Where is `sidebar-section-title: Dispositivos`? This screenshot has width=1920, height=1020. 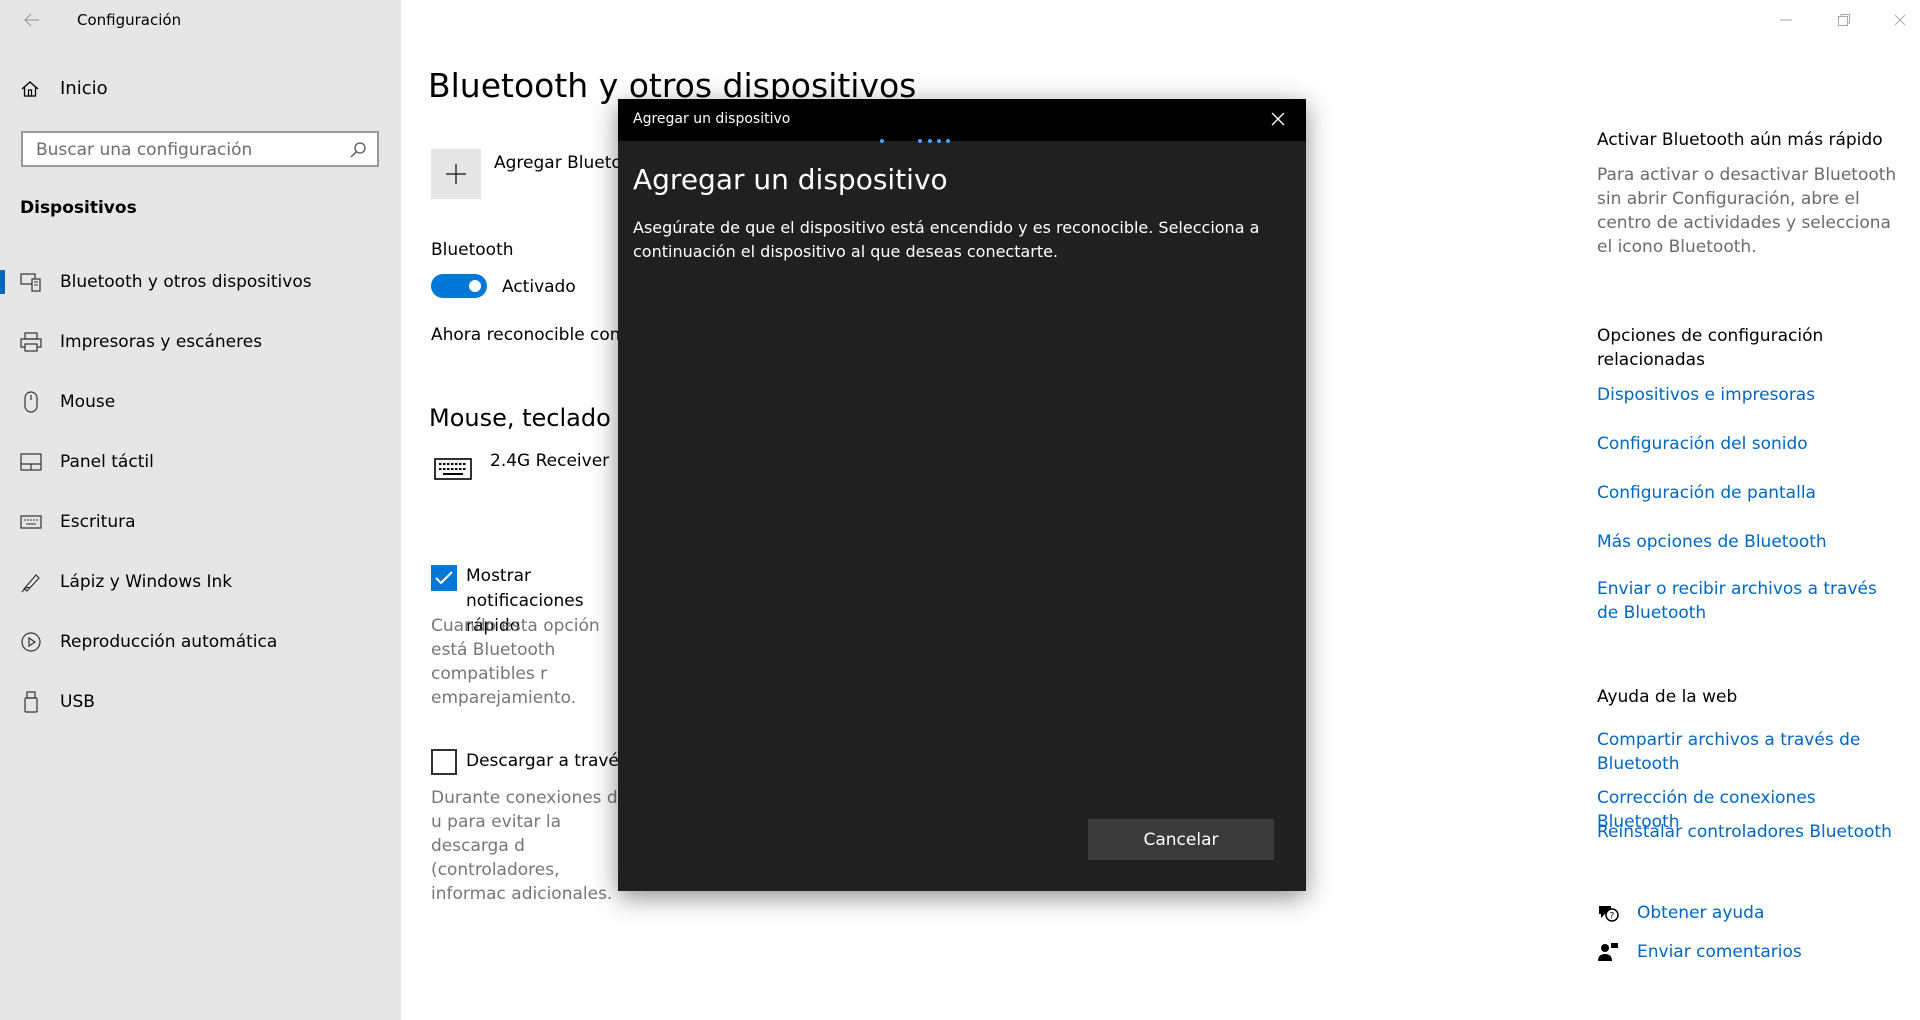 sidebar-section-title: Dispositivos is located at coordinates (78, 208).